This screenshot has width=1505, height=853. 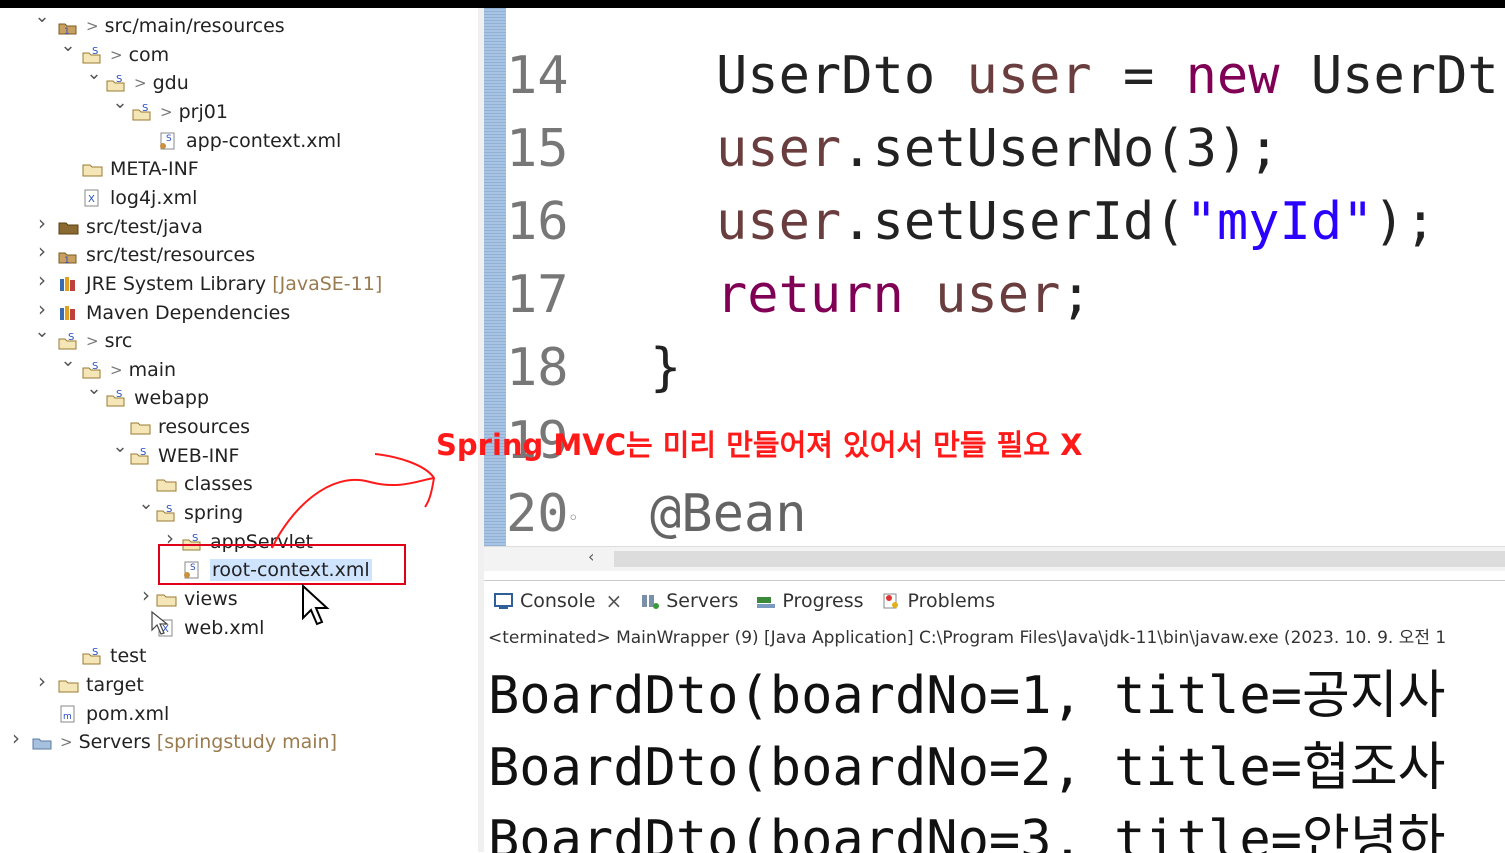 What do you see at coordinates (170, 83) in the screenshot?
I see `tree-item-label: gdu` at bounding box center [170, 83].